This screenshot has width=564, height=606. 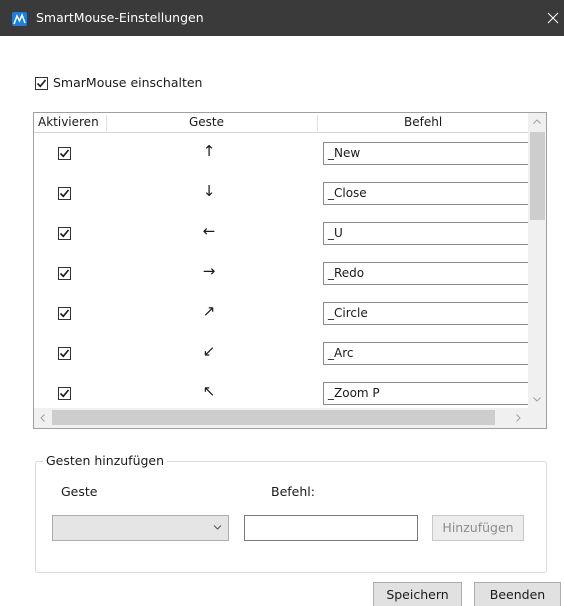 I want to click on chevron-up-icon, so click(x=537, y=121).